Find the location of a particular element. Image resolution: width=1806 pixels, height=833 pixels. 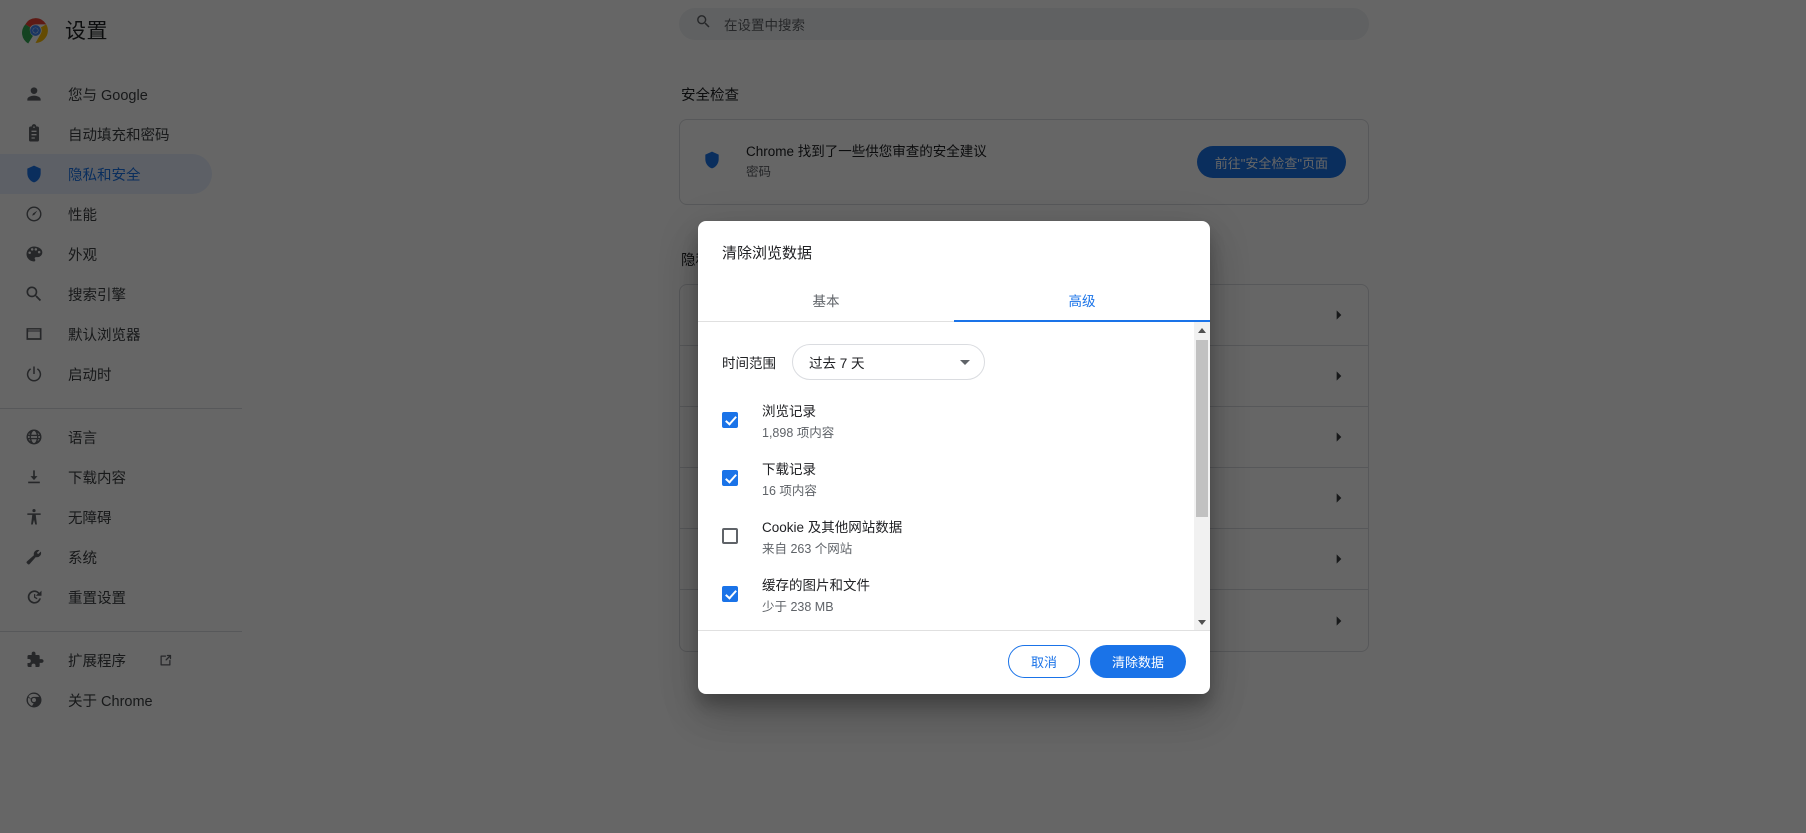

checkbox-download-history is located at coordinates (730, 477).